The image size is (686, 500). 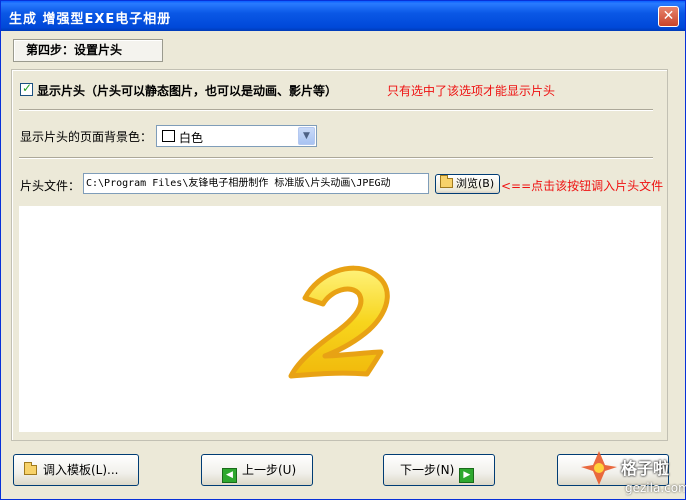 What do you see at coordinates (50, 186) in the screenshot?
I see `header-file-label: 片头文件：` at bounding box center [50, 186].